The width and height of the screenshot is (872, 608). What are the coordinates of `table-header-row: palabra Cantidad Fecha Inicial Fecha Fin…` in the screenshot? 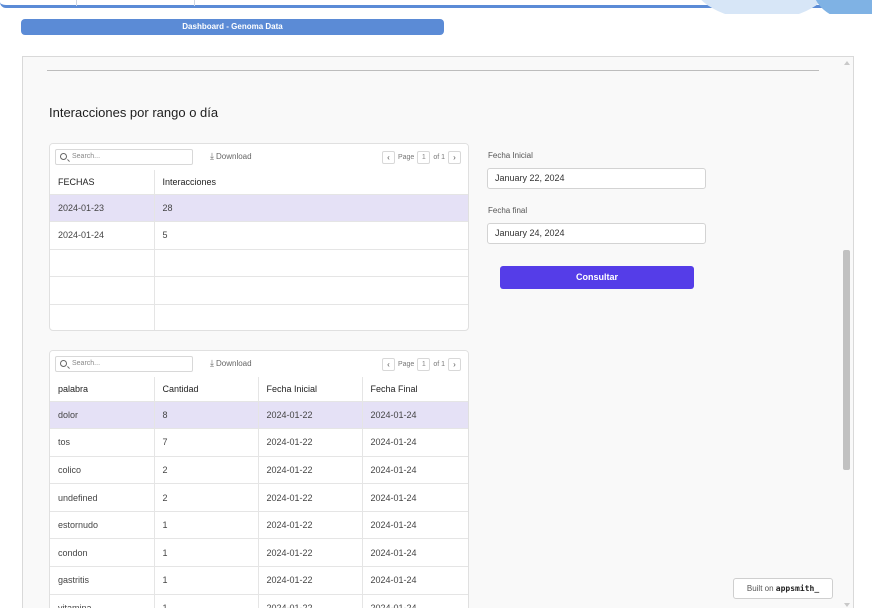 It's located at (259, 389).